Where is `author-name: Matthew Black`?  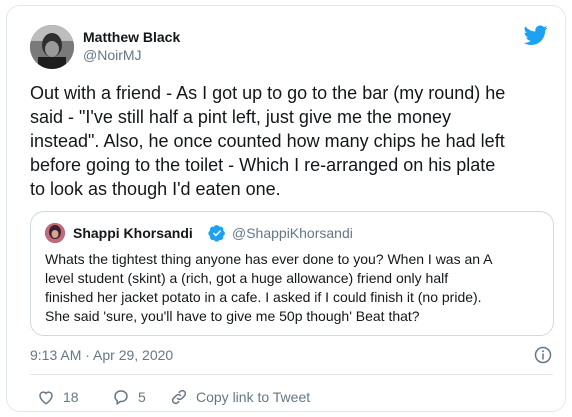
author-name: Matthew Black is located at coordinates (131, 37).